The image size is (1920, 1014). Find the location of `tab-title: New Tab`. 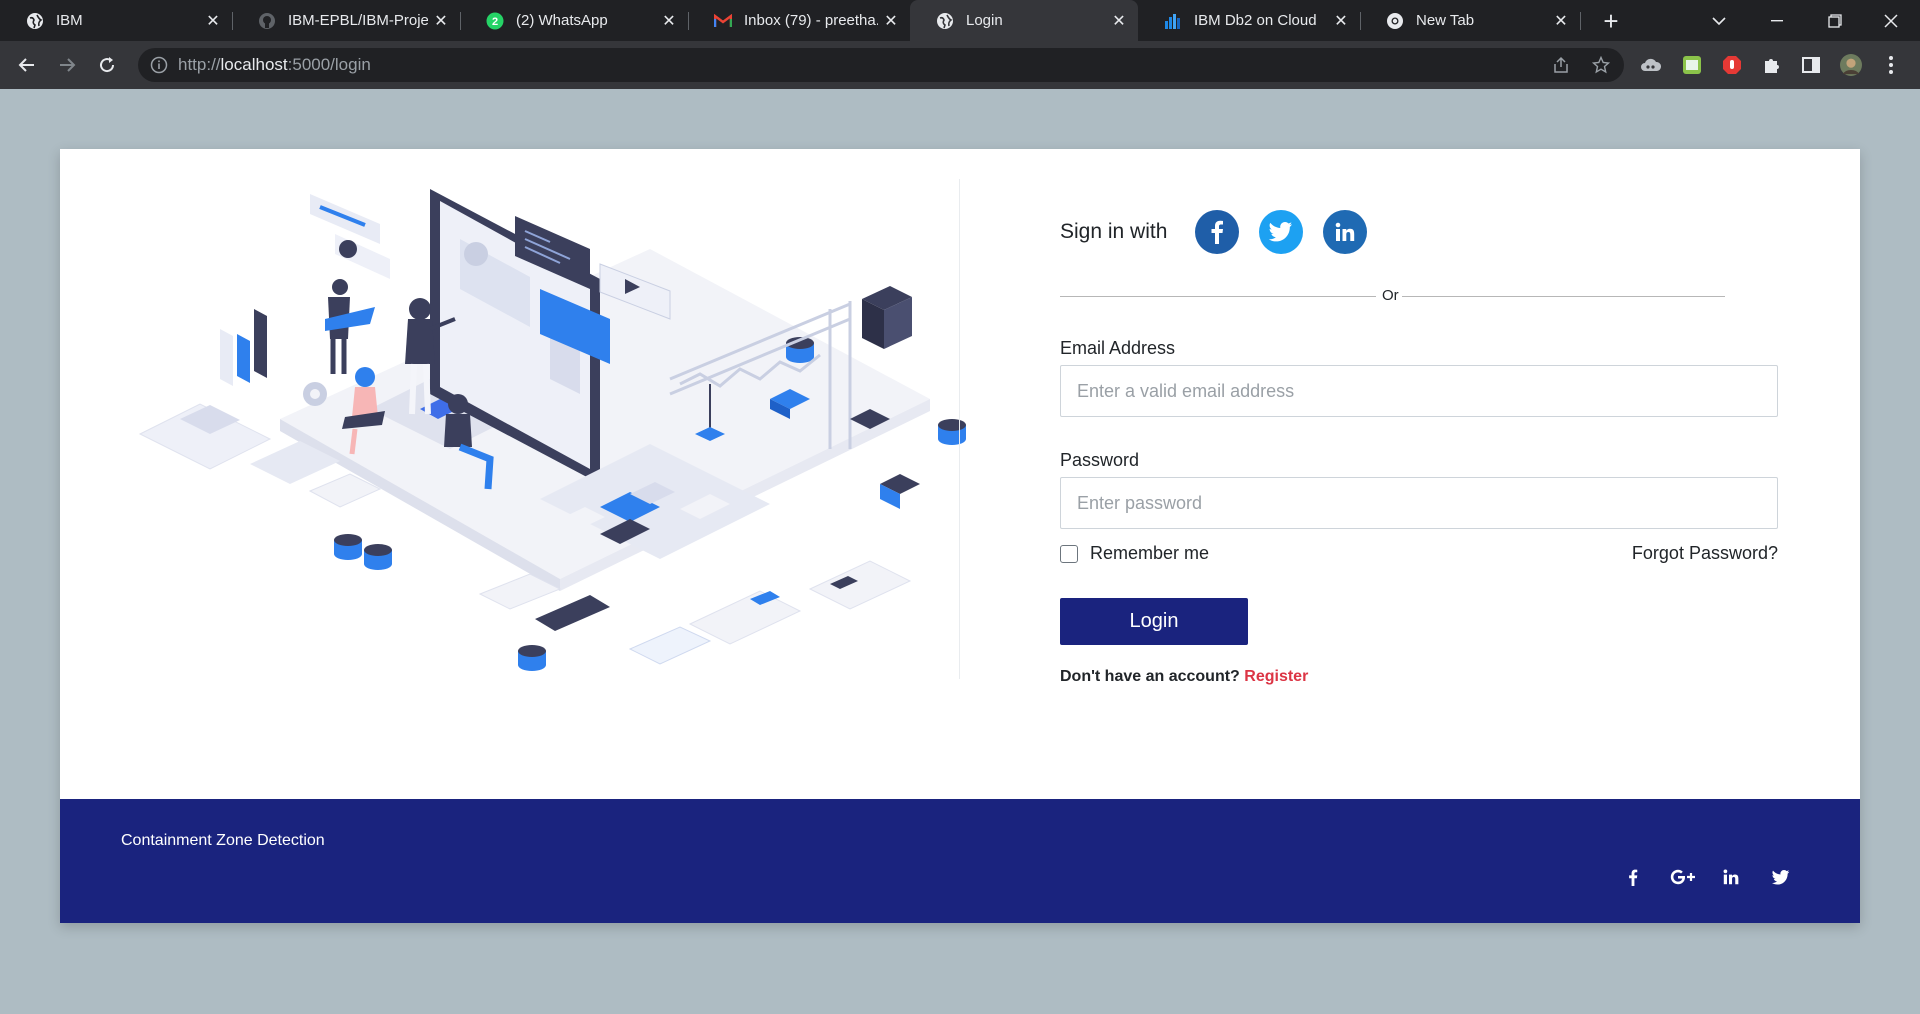

tab-title: New Tab is located at coordinates (1445, 20).